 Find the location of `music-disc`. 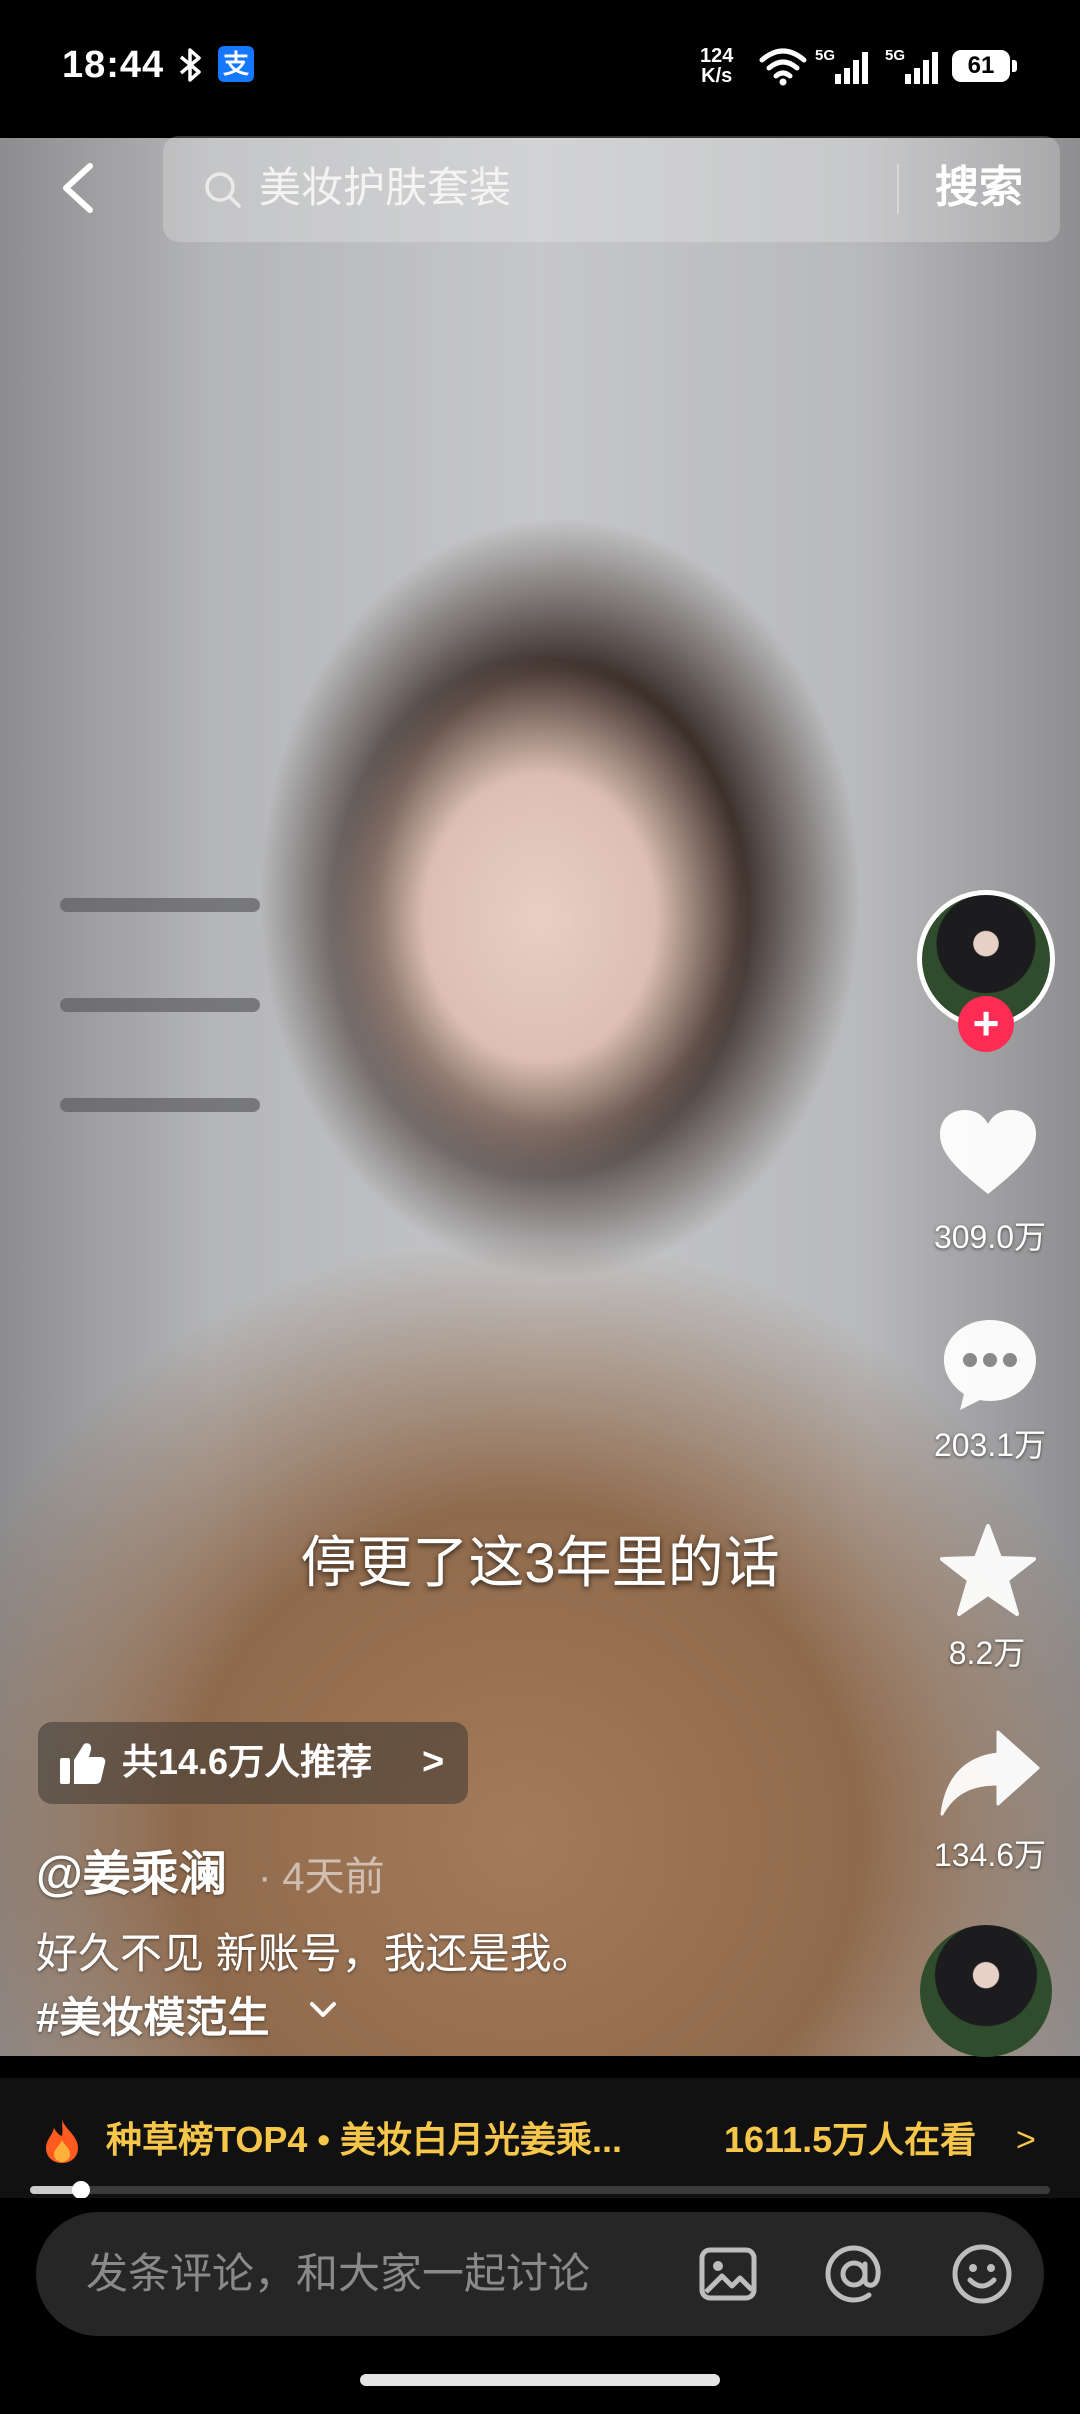

music-disc is located at coordinates (986, 1991).